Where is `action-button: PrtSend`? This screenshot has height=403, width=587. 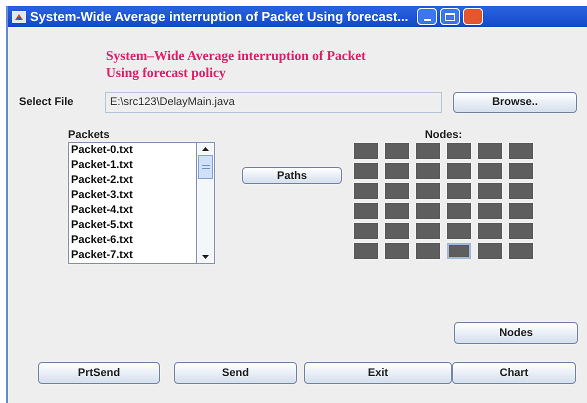
action-button: PrtSend is located at coordinates (99, 373).